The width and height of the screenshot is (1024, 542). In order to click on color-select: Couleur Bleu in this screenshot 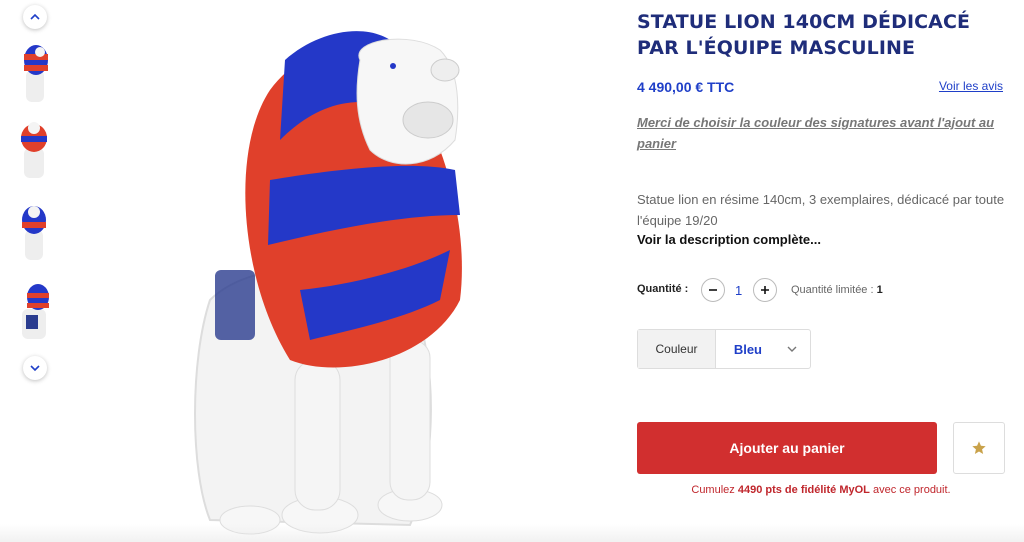, I will do `click(724, 349)`.